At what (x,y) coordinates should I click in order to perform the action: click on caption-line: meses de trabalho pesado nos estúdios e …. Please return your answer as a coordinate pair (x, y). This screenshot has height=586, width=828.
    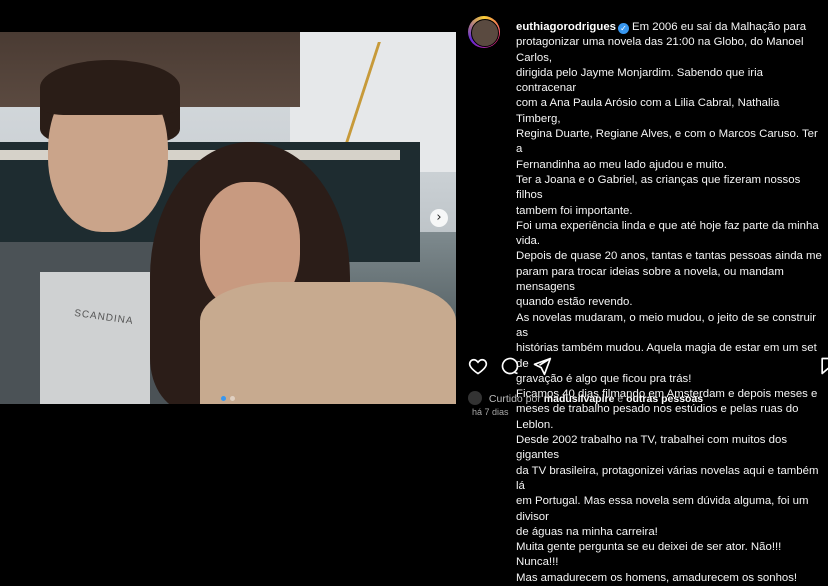
    Looking at the image, I should click on (657, 417).